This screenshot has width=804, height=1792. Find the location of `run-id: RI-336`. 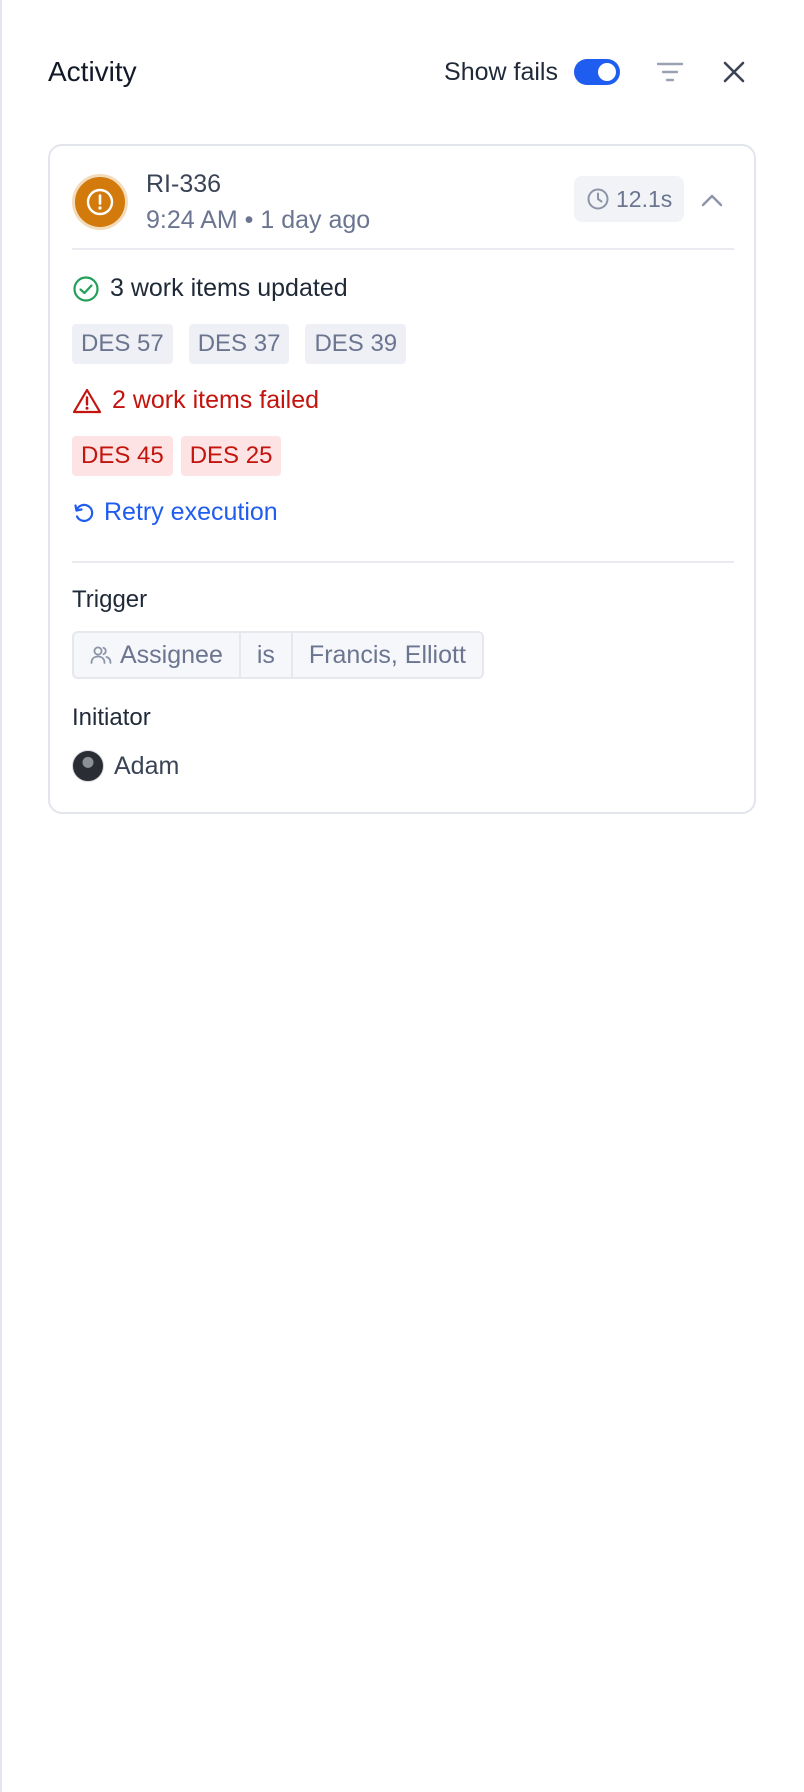

run-id: RI-336 is located at coordinates (184, 184).